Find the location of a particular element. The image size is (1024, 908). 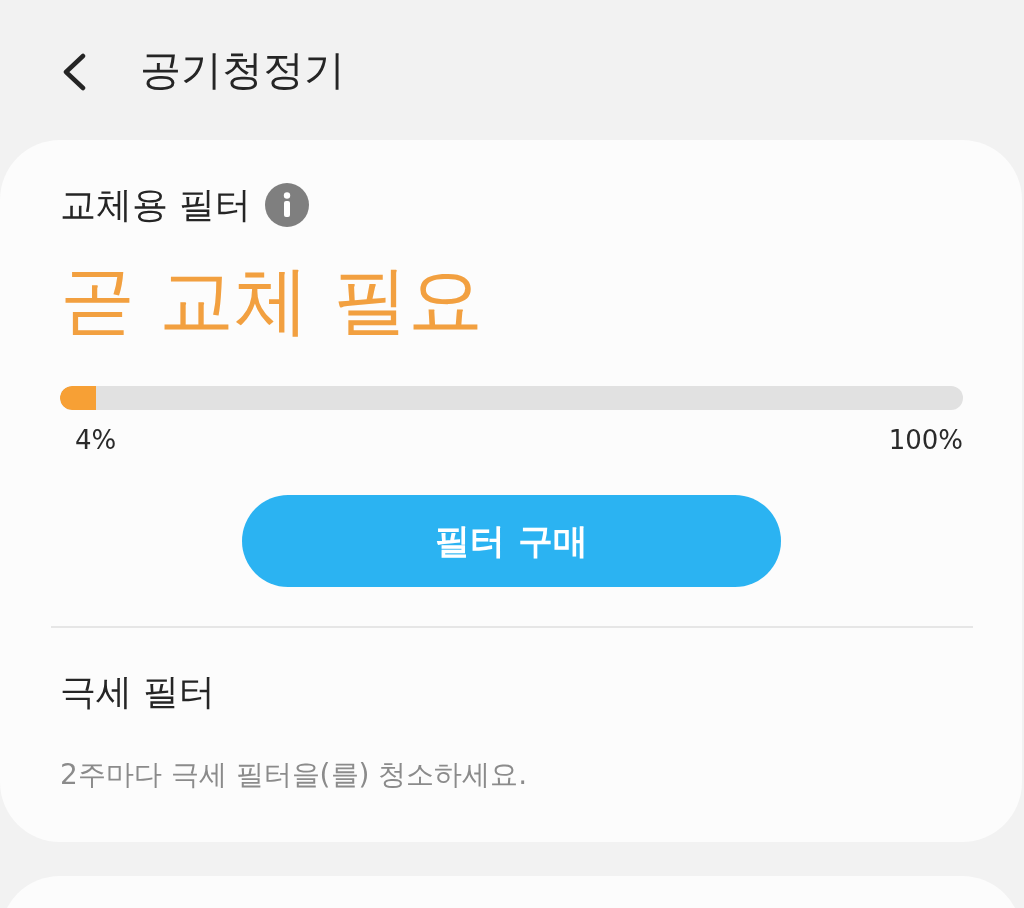

buy-filter-button: 필터 구매 is located at coordinates (511, 541).